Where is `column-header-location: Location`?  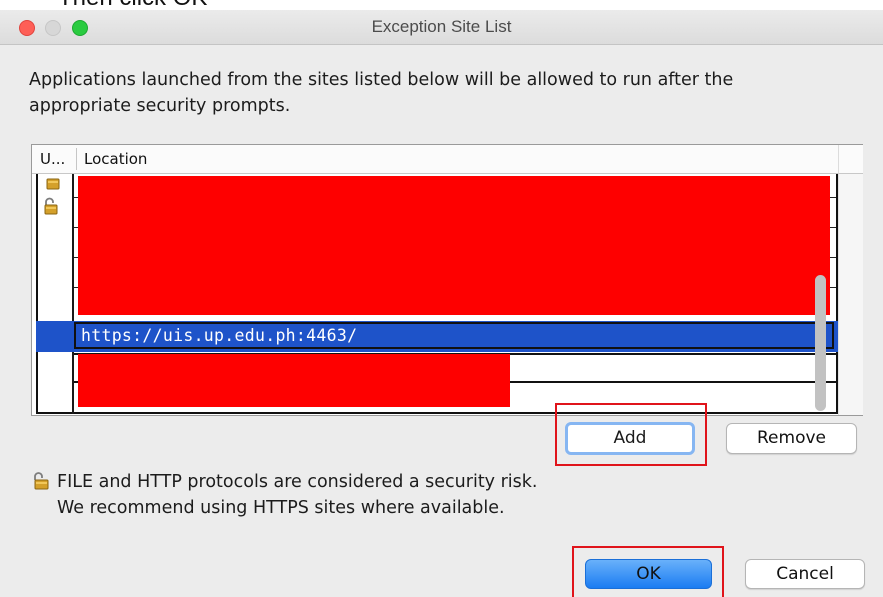 column-header-location: Location is located at coordinates (115, 159).